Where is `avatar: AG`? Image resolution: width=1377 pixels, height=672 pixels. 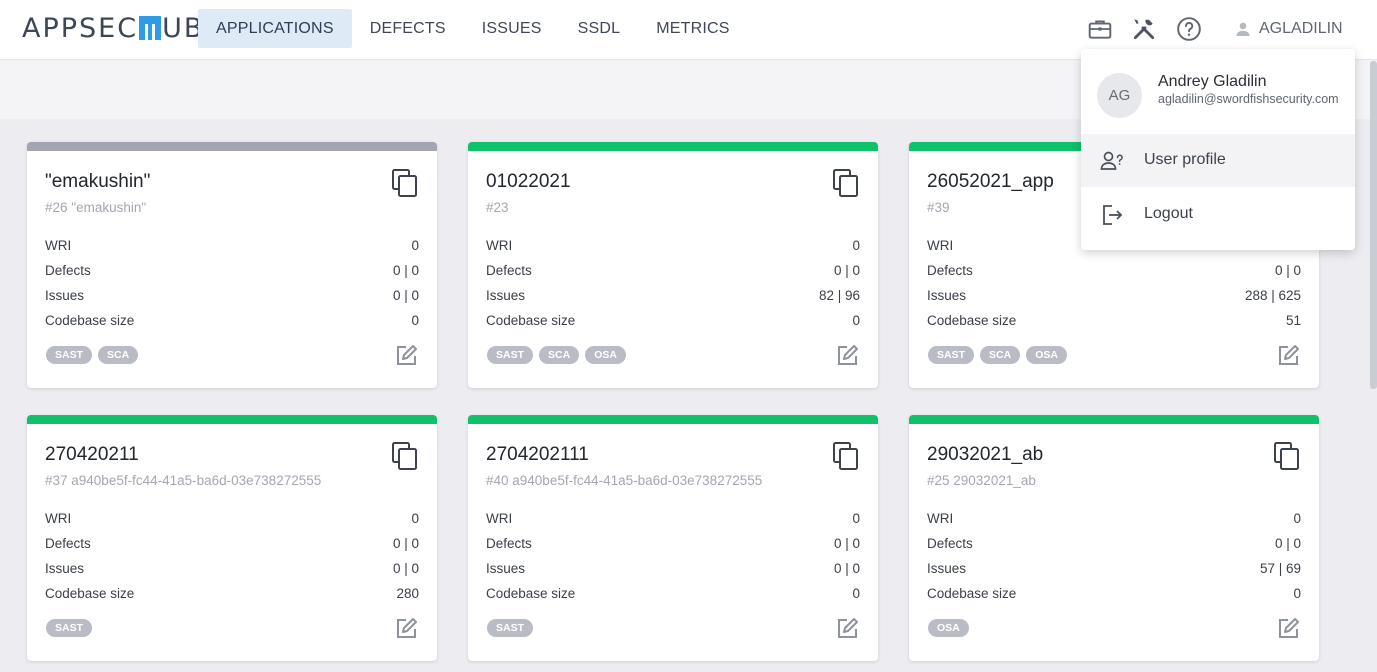 avatar: AG is located at coordinates (1119, 95).